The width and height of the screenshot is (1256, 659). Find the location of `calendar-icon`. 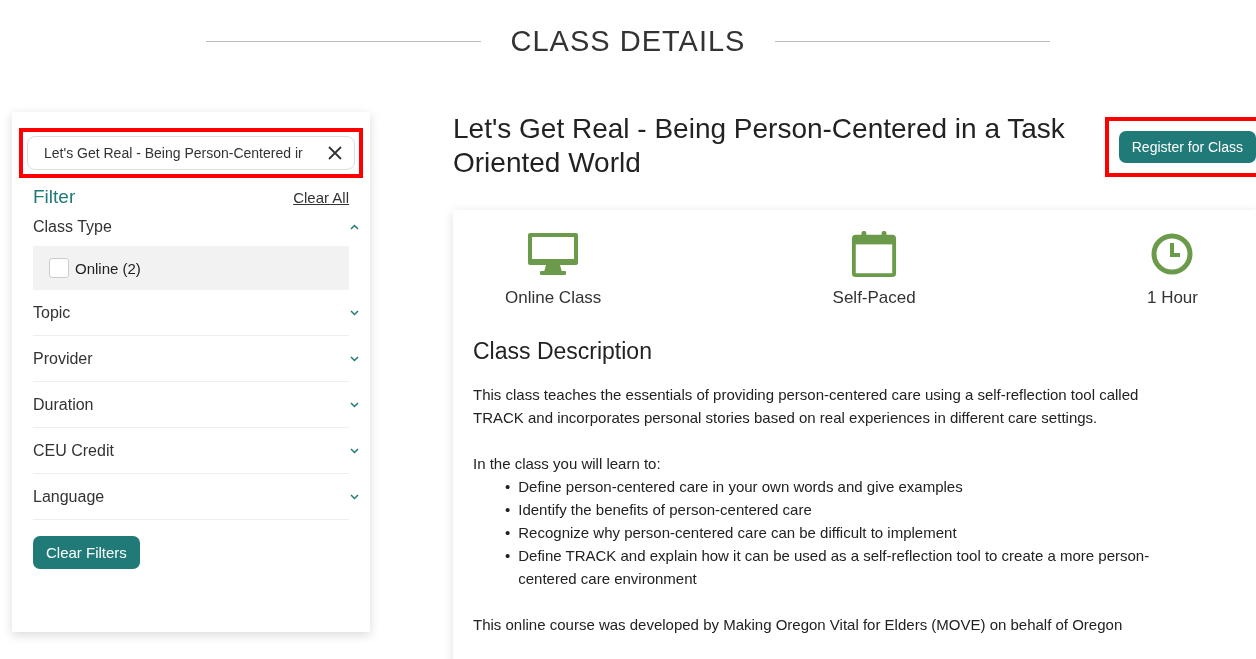

calendar-icon is located at coordinates (874, 254).